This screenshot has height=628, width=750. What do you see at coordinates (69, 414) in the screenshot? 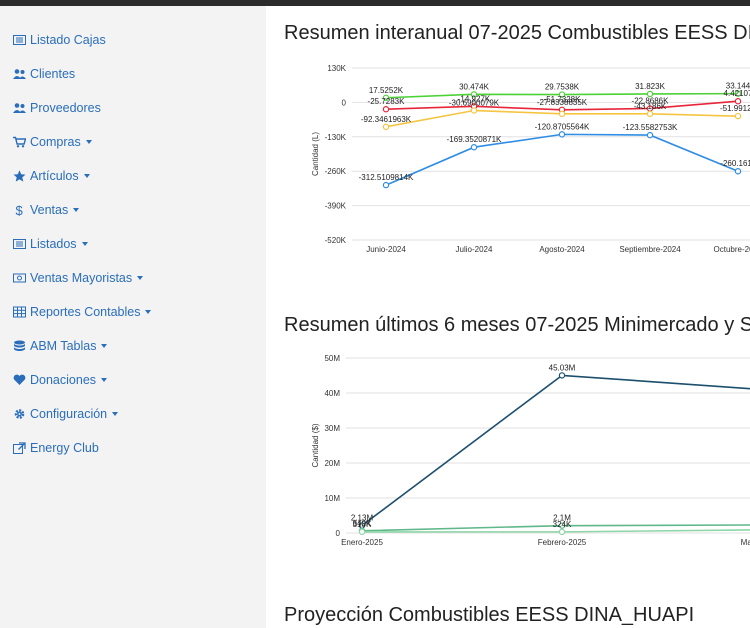
I see `sidebar-item-label: Configuración` at bounding box center [69, 414].